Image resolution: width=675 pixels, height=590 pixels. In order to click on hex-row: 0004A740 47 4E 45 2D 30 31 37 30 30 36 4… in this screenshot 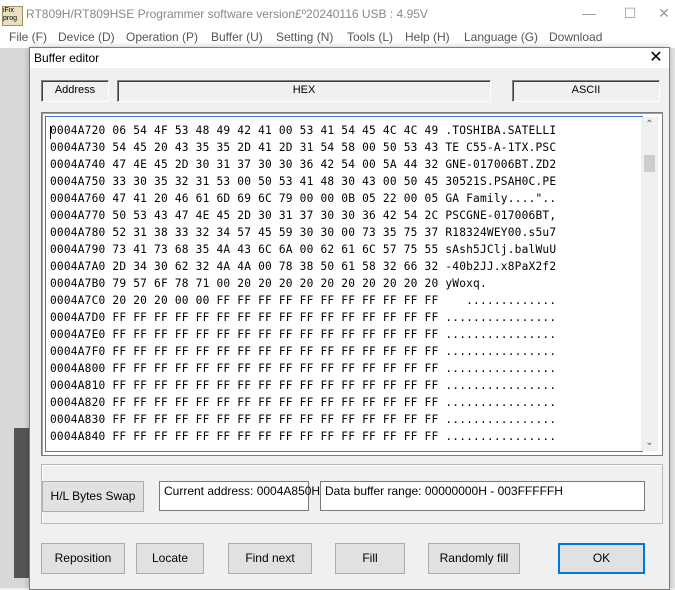, I will do `click(303, 164)`.